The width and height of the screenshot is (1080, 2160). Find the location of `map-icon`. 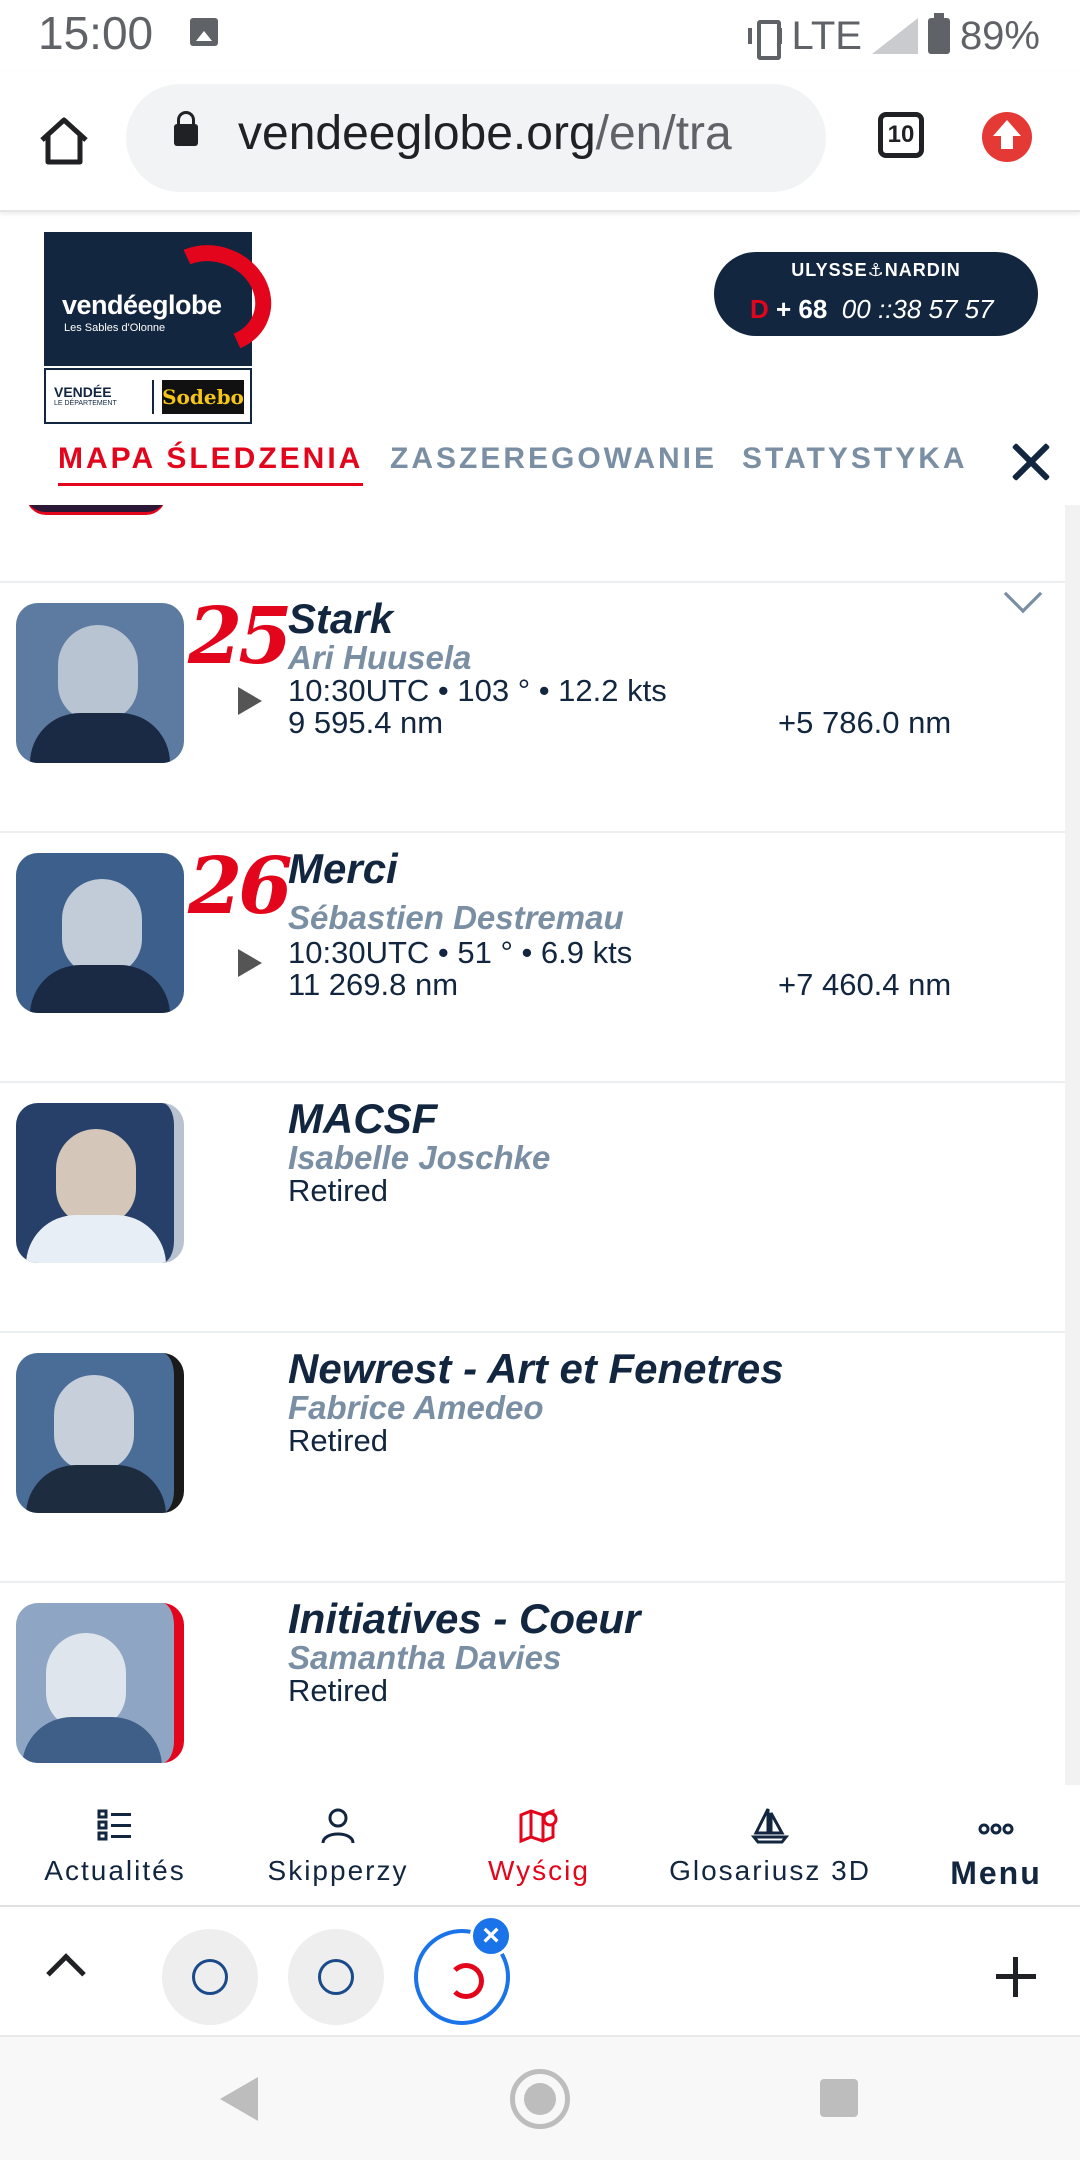

map-icon is located at coordinates (538, 1826).